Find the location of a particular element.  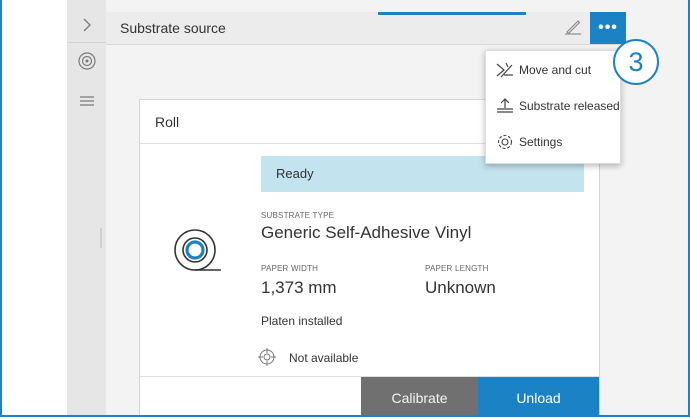

expand-sidebar-button is located at coordinates (86, 27).